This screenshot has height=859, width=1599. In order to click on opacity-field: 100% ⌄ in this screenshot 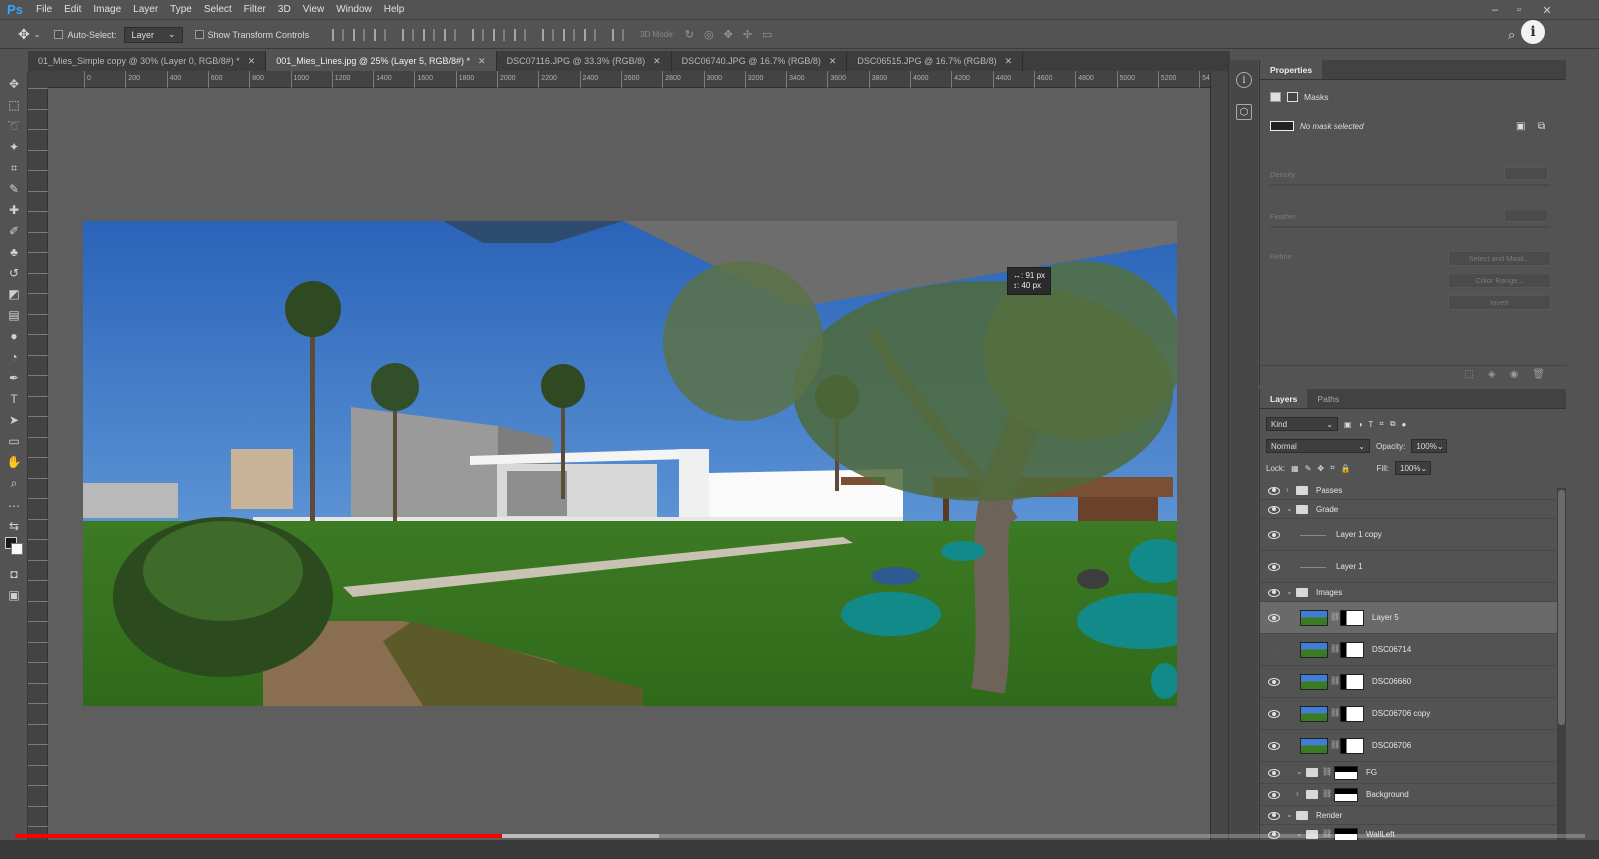, I will do `click(1429, 446)`.